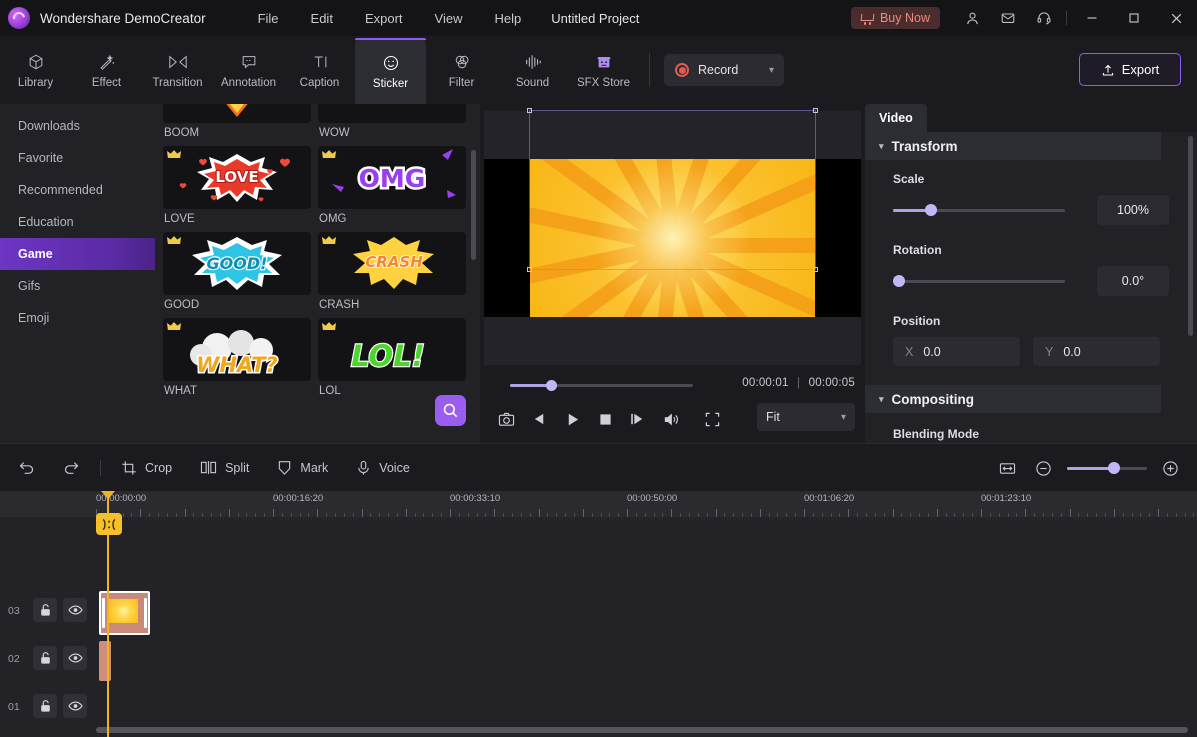 The height and width of the screenshot is (737, 1197). Describe the element at coordinates (605, 419) in the screenshot. I see `stop-button` at that location.